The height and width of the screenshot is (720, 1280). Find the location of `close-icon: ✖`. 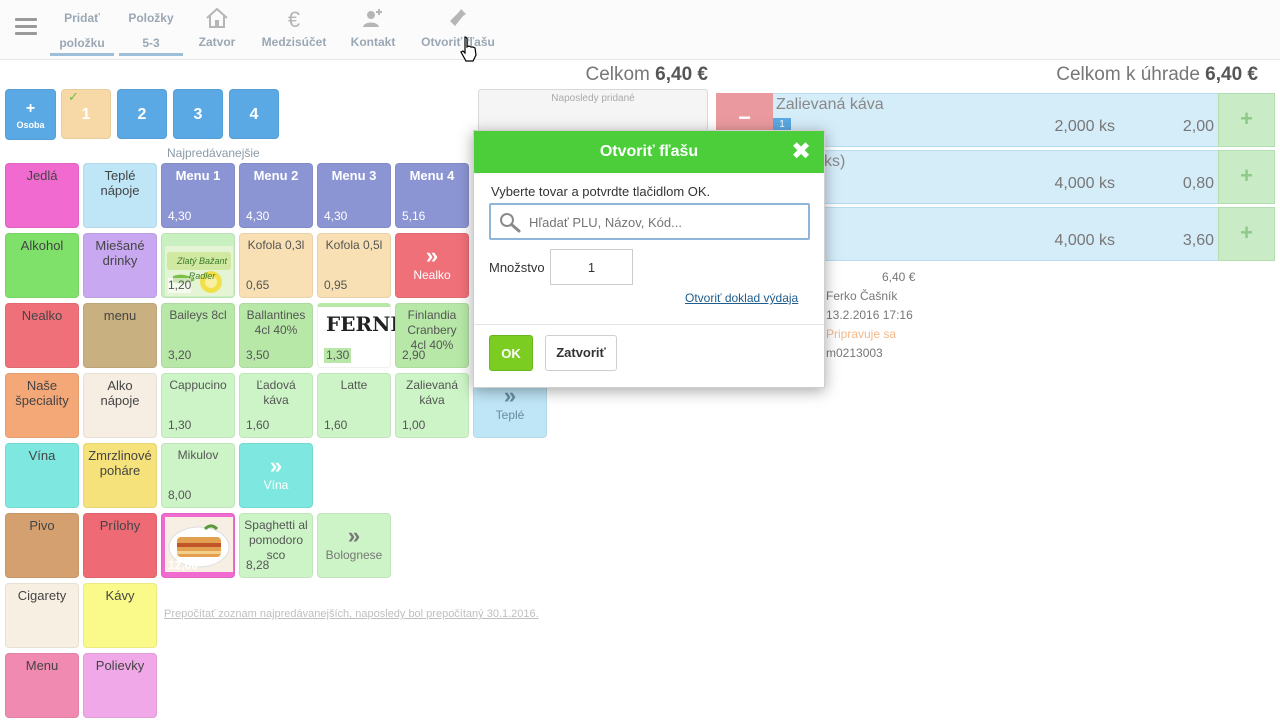

close-icon: ✖ is located at coordinates (801, 152).